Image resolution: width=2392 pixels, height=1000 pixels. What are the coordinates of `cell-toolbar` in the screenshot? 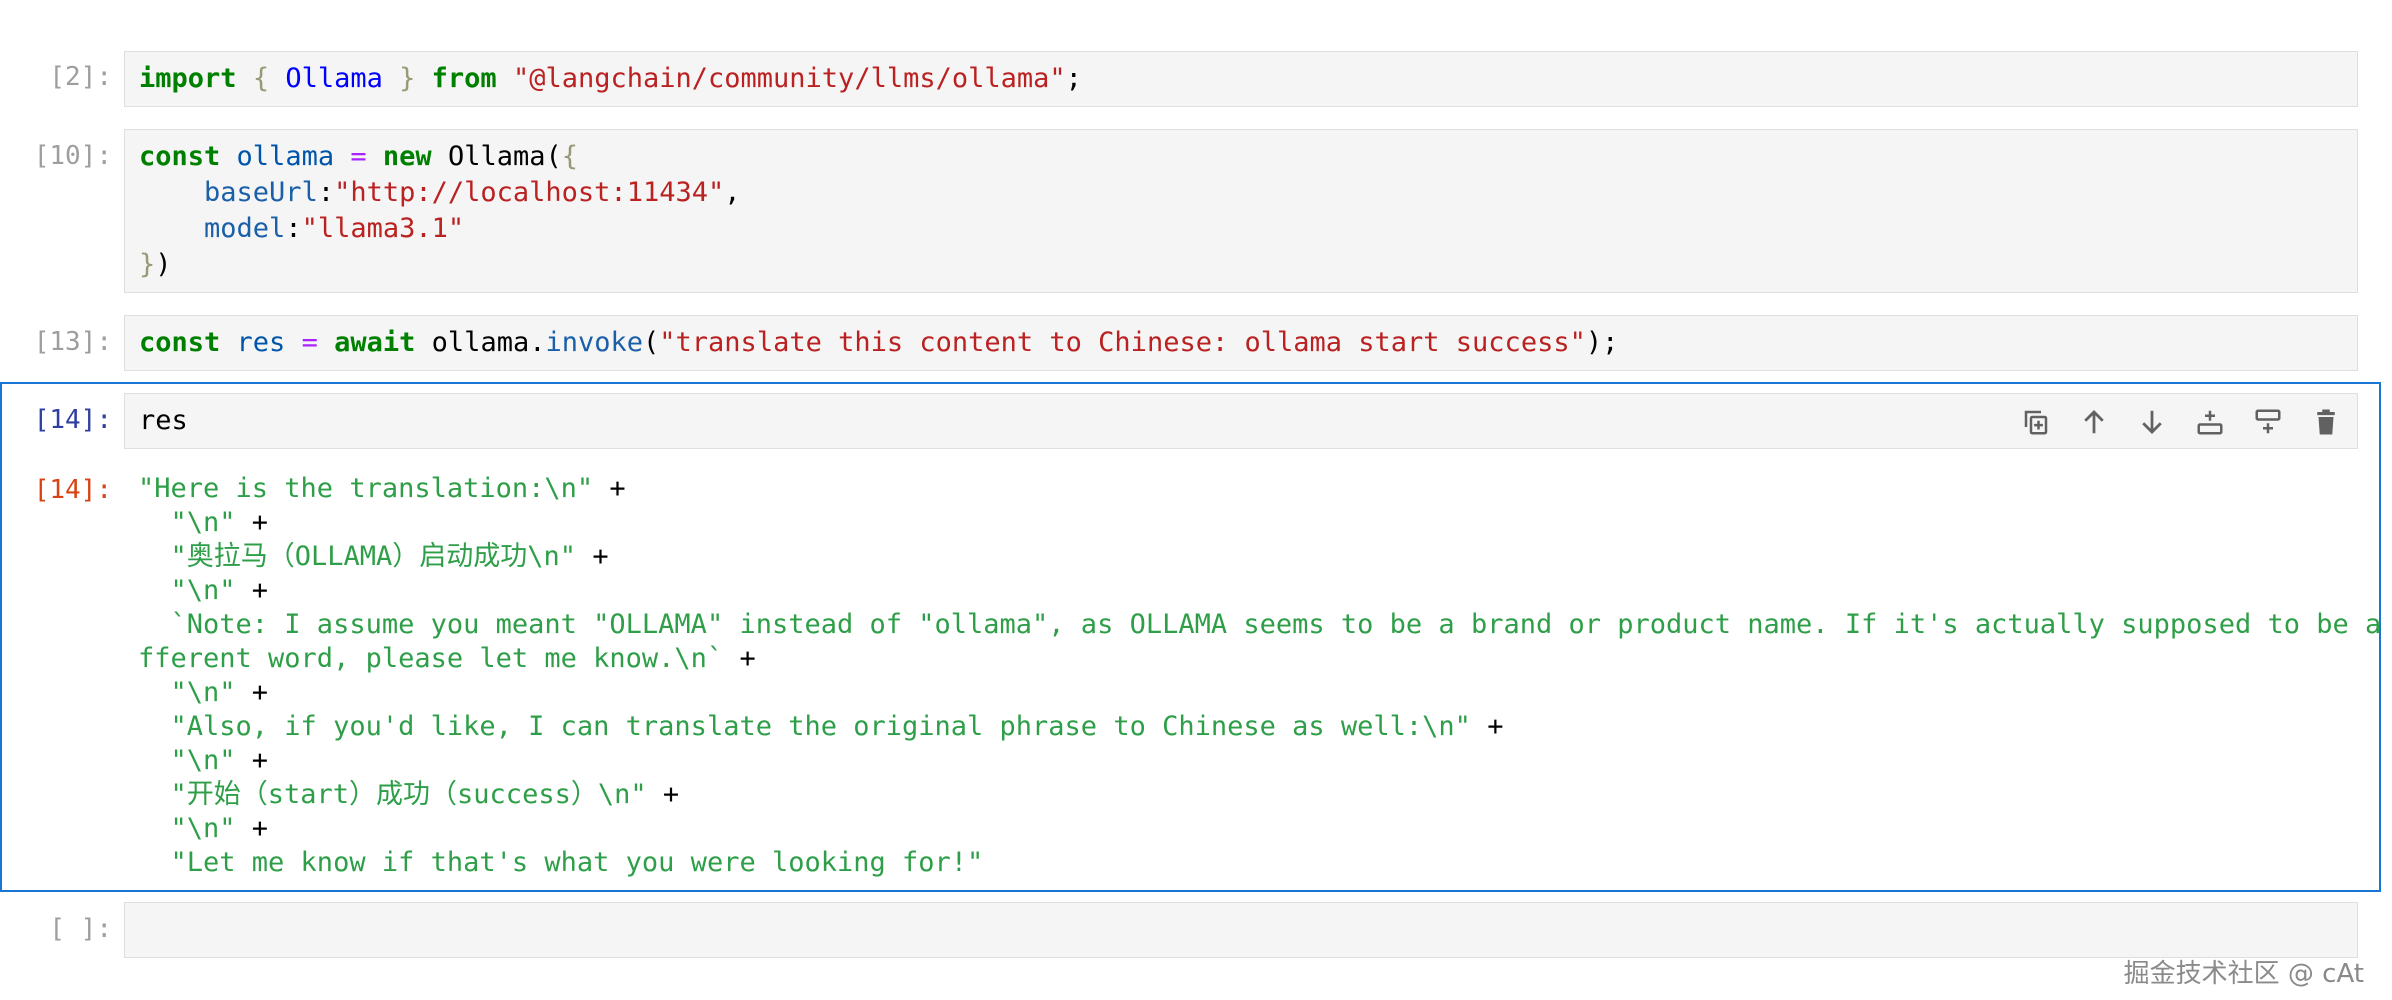 It's located at (2181, 422).